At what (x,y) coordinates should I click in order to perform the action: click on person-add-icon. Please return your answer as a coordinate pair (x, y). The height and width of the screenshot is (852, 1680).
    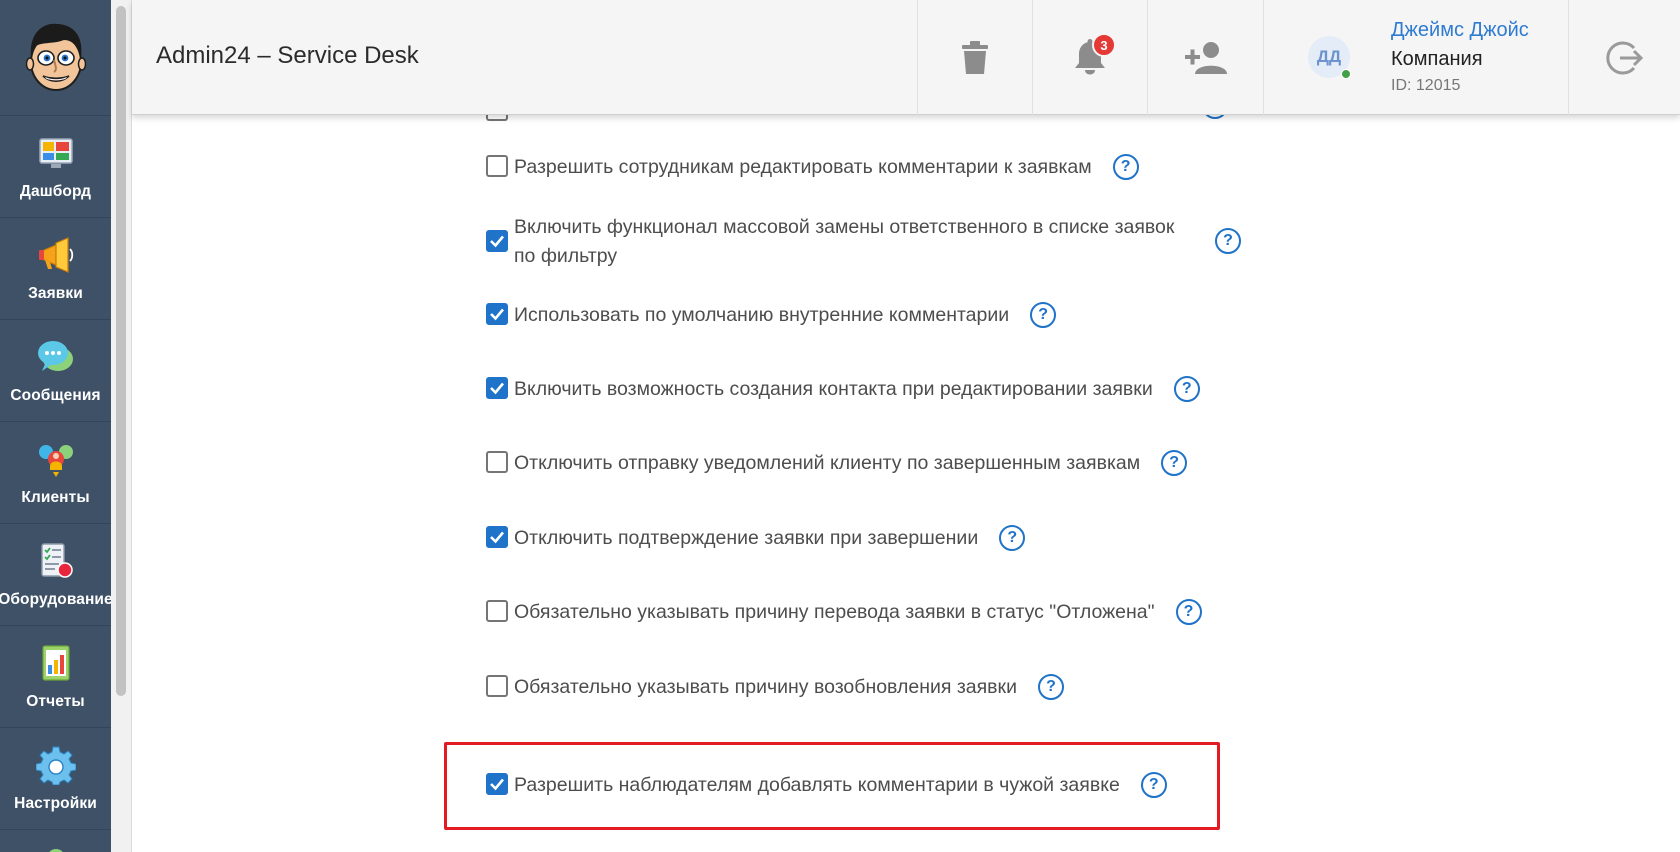
    Looking at the image, I should click on (1205, 57).